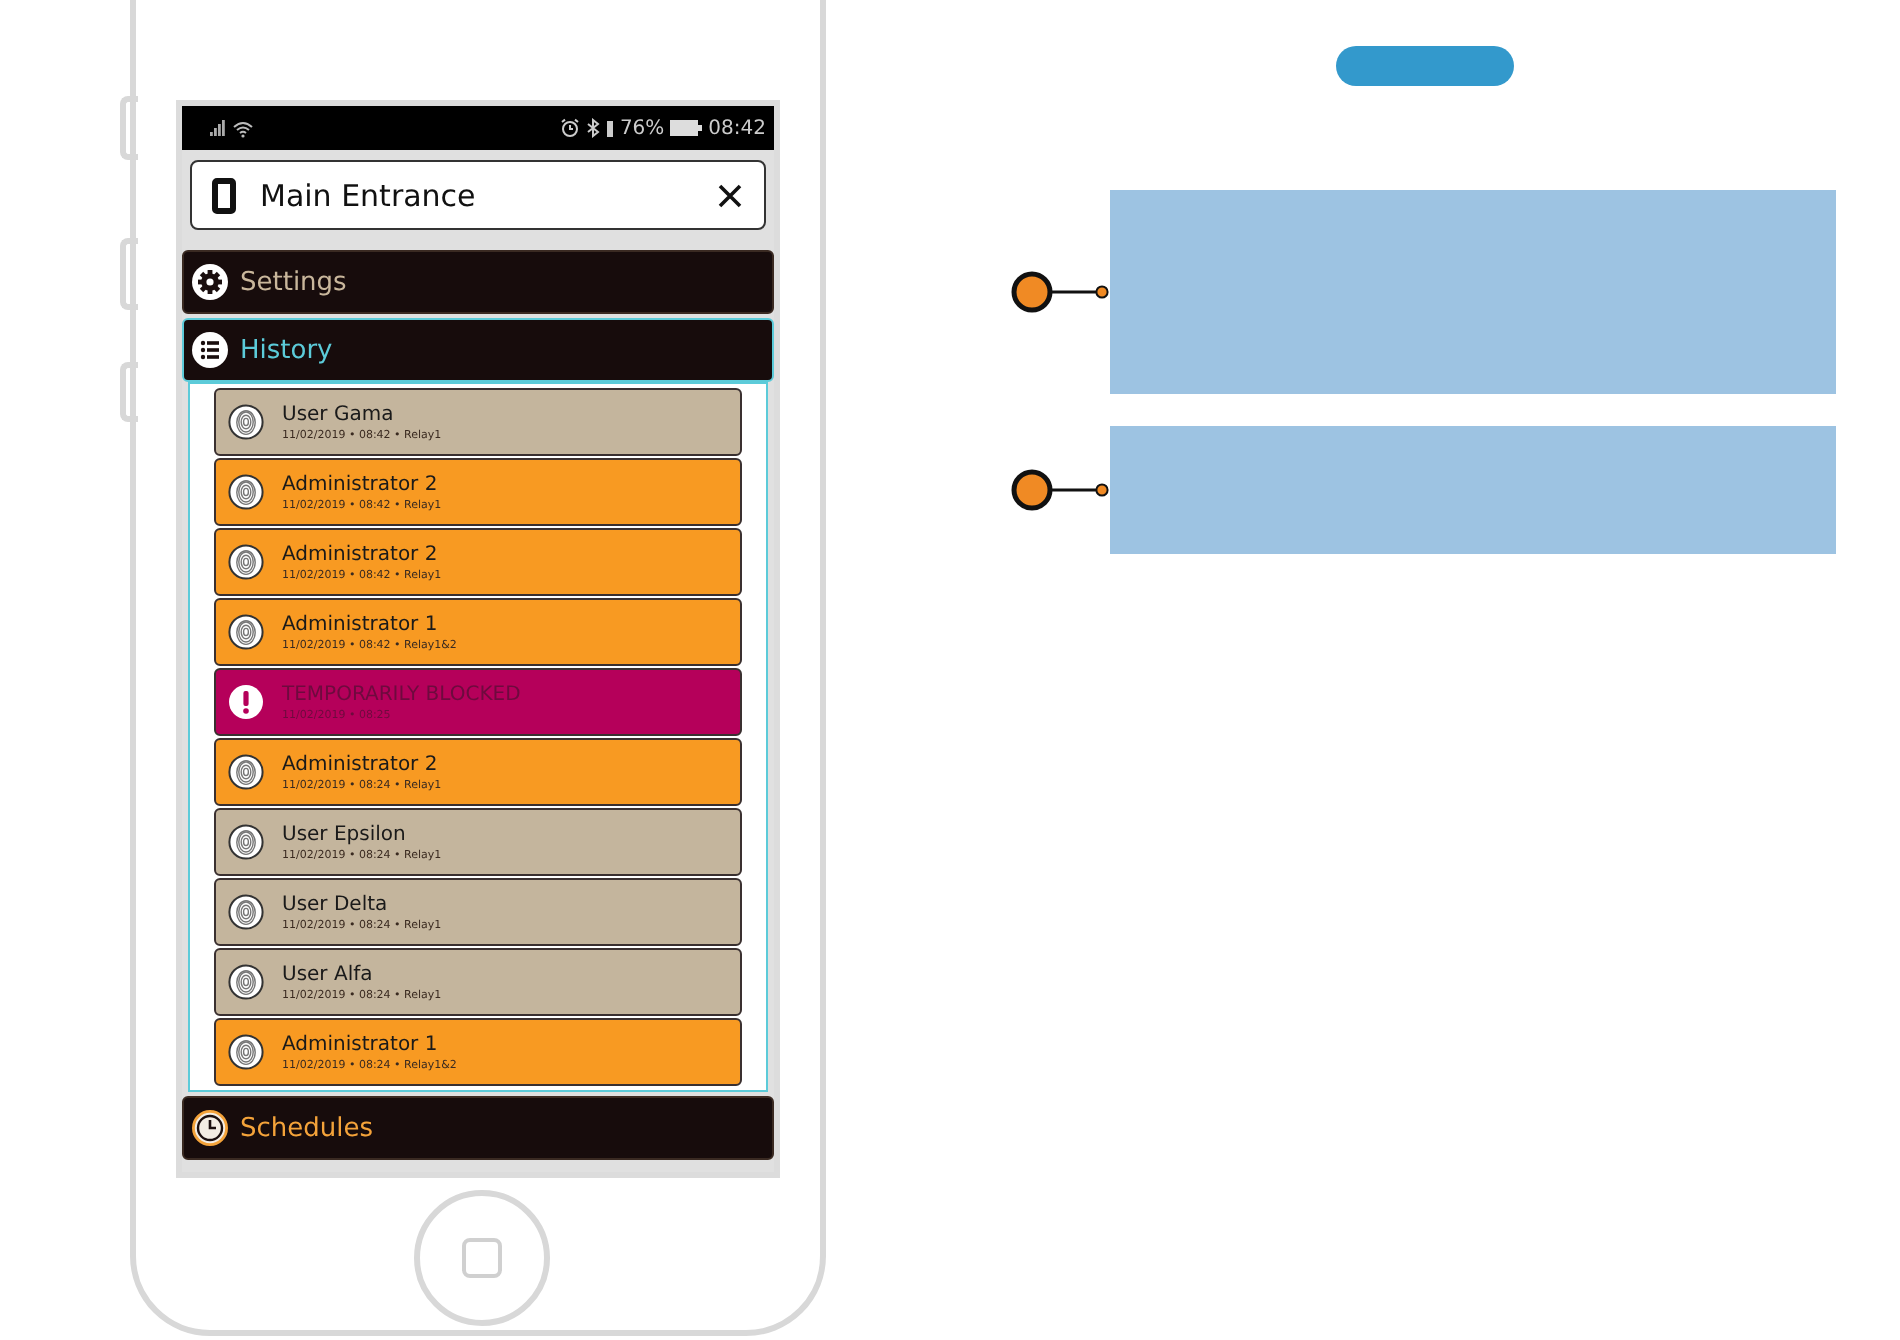 This screenshot has width=1900, height=1340. I want to click on signal-icon, so click(218, 128).